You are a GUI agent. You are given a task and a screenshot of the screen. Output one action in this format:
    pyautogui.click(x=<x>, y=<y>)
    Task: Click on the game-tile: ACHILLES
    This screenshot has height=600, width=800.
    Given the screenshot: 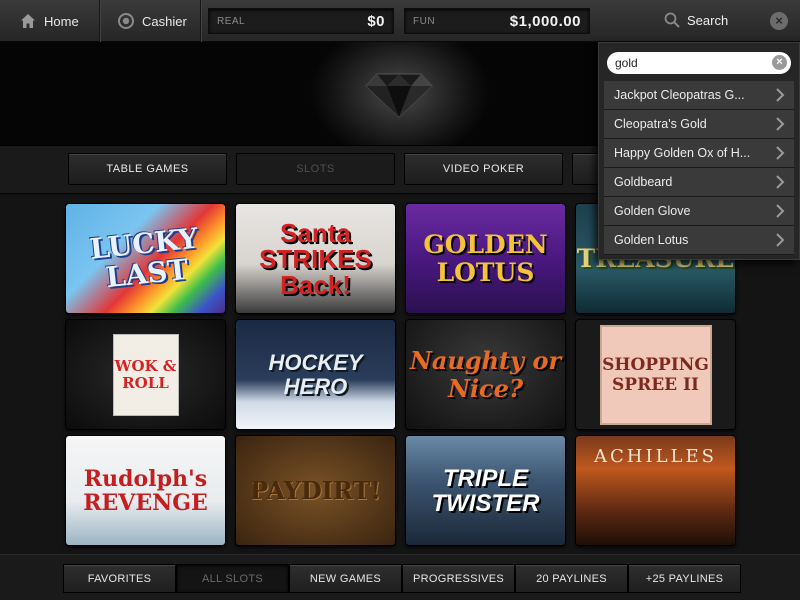 What is the action you would take?
    pyautogui.click(x=655, y=490)
    